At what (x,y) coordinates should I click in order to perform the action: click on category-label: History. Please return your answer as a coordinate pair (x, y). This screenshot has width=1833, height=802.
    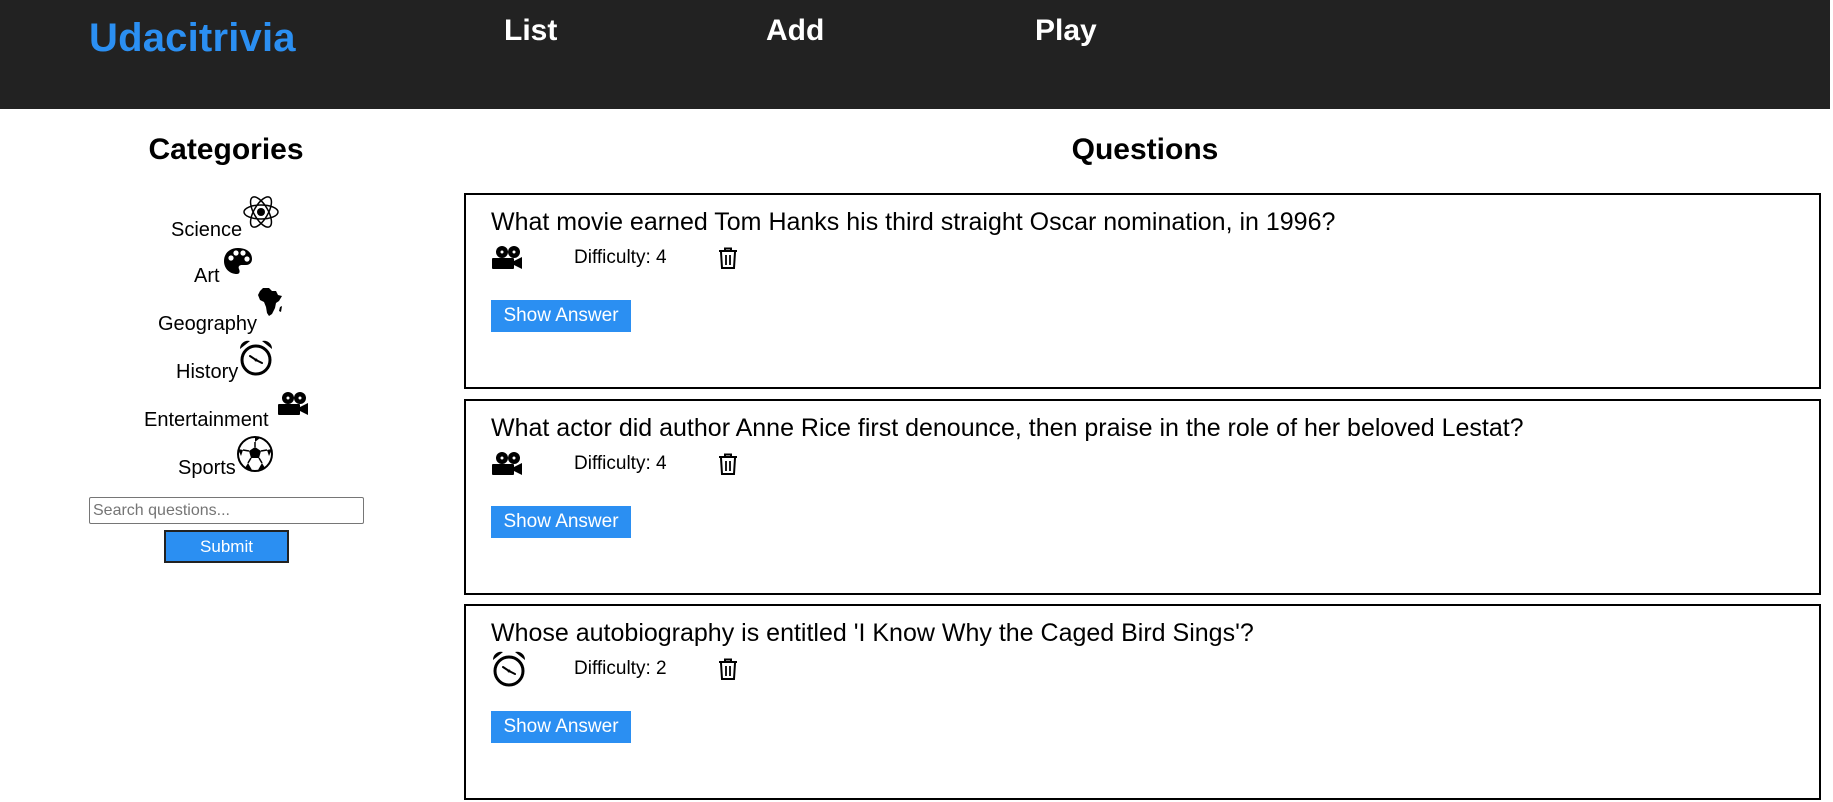
    Looking at the image, I should click on (207, 372).